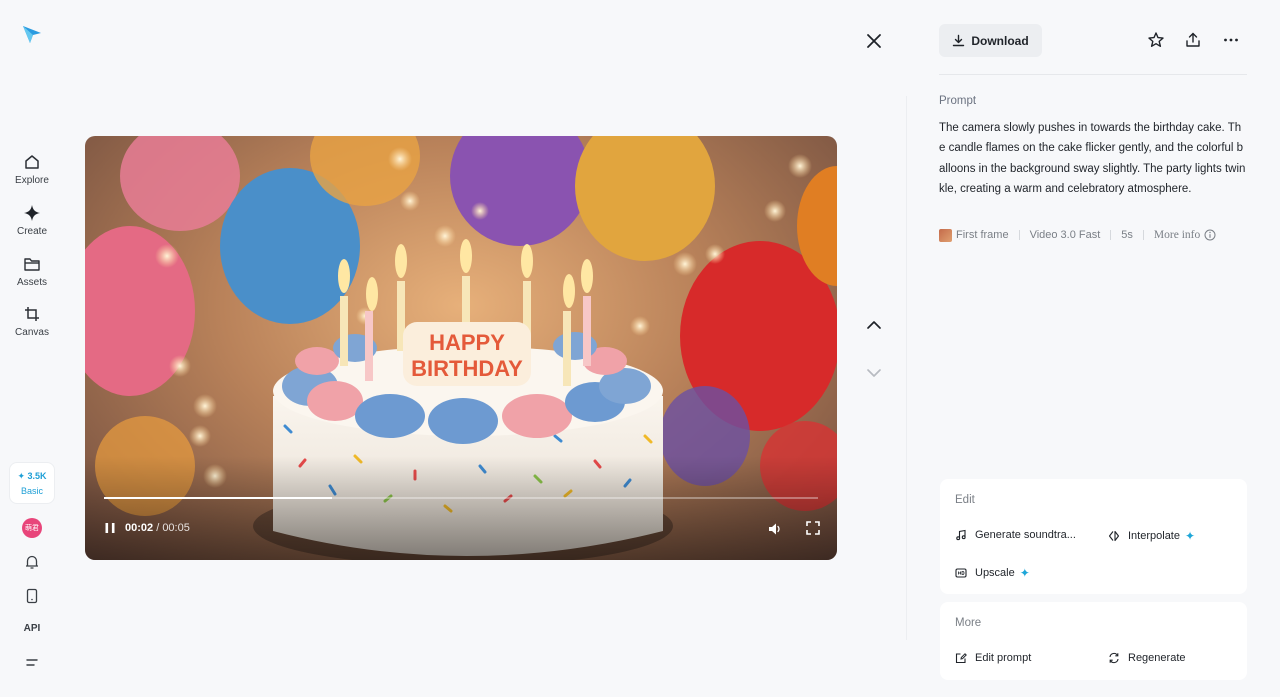  Describe the element at coordinates (1003, 658) in the screenshot. I see `edit-prompt-label: Edit prompt` at that location.